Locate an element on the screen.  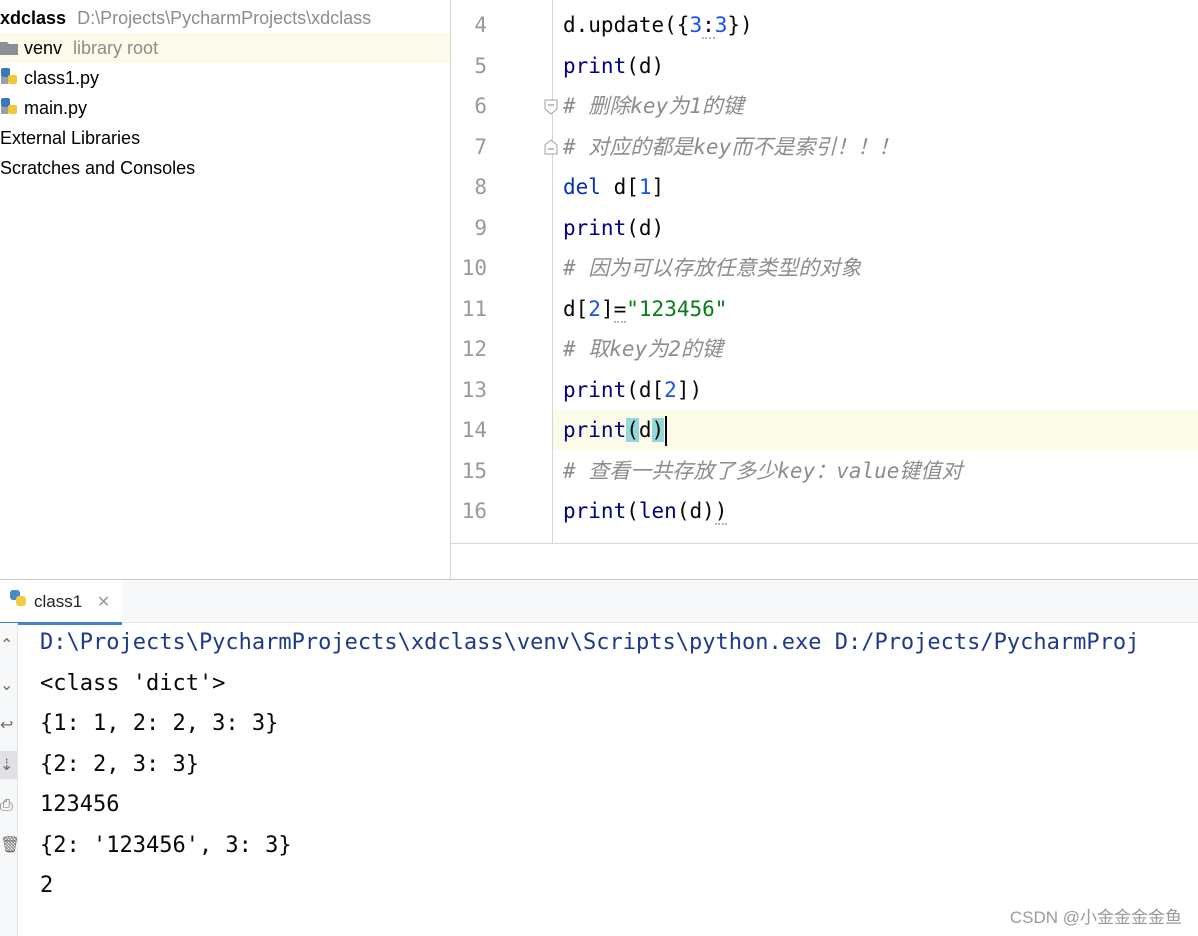
text-caret is located at coordinates (666, 431).